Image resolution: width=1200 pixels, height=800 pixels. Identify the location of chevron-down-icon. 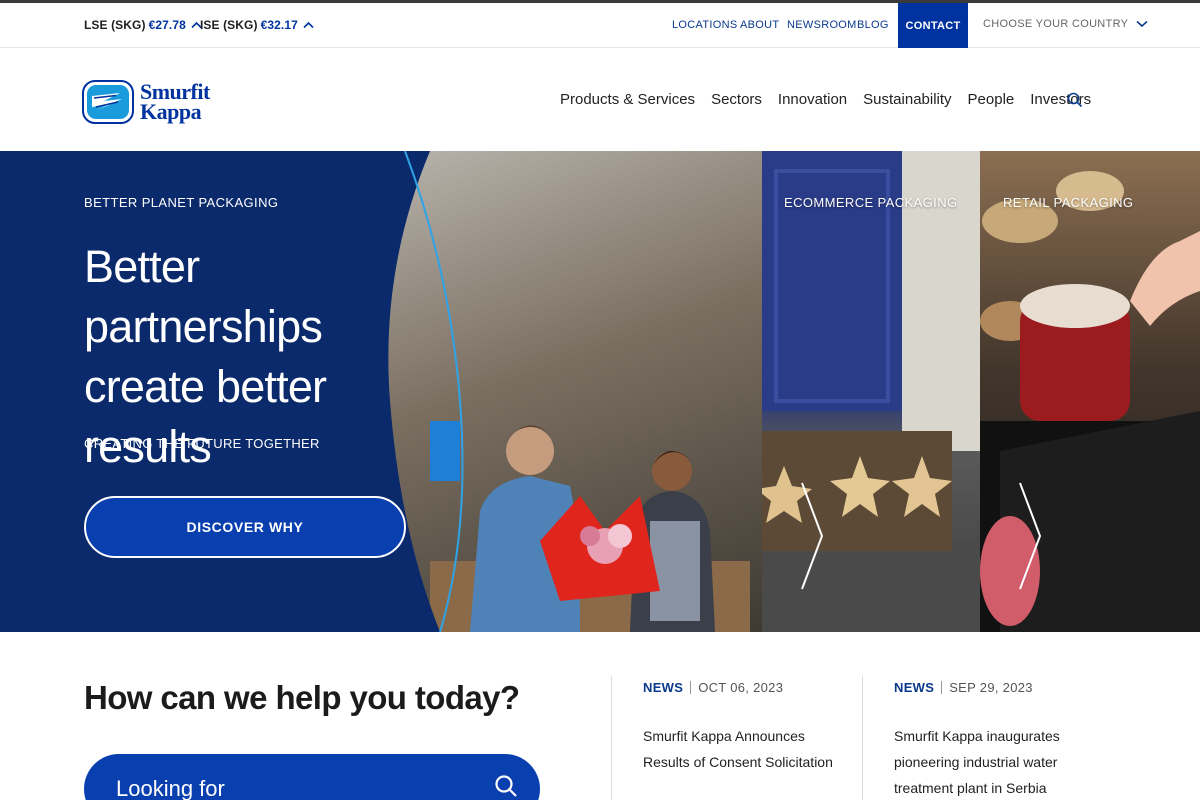
(1142, 24).